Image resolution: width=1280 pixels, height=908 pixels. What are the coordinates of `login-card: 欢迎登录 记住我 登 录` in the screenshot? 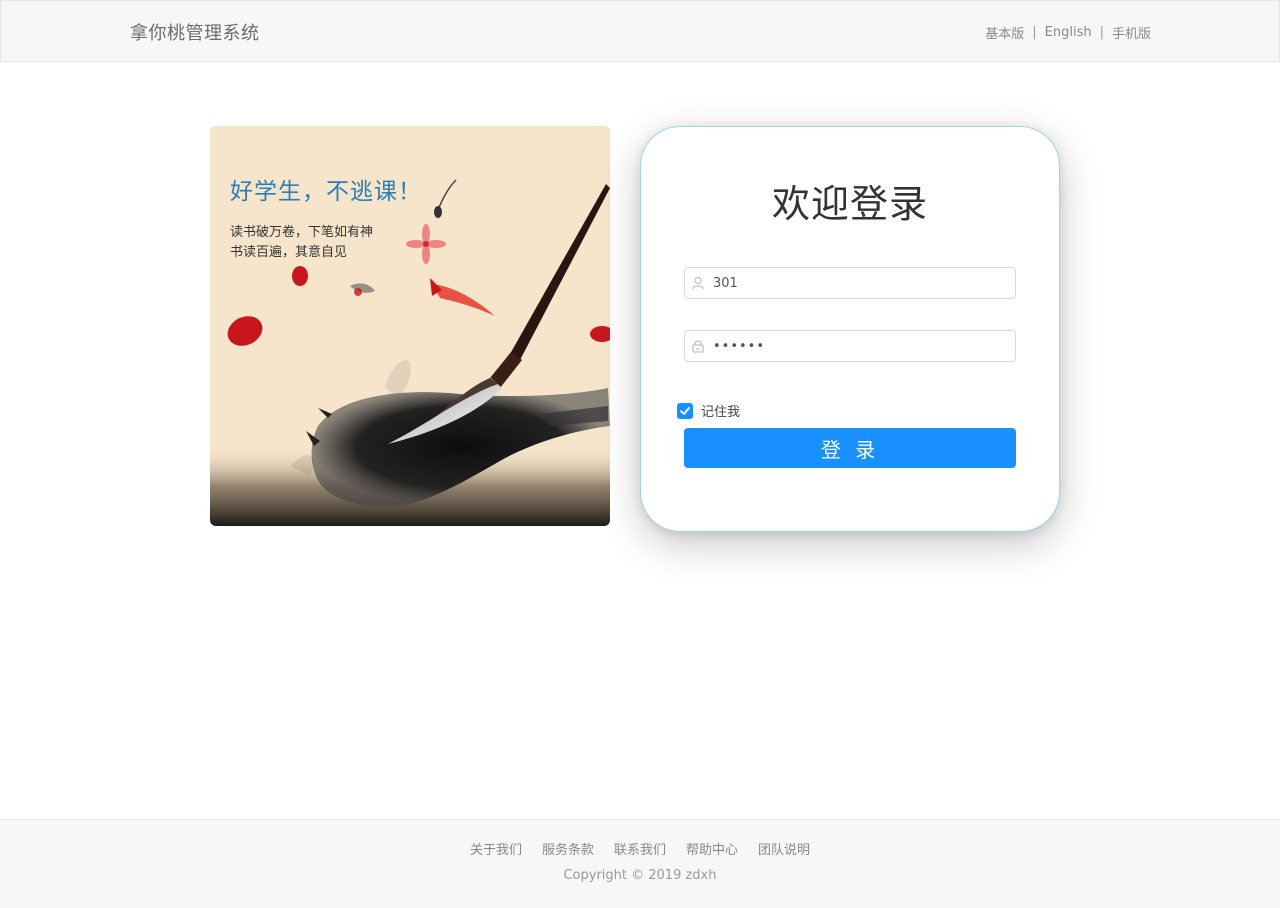 It's located at (850, 329).